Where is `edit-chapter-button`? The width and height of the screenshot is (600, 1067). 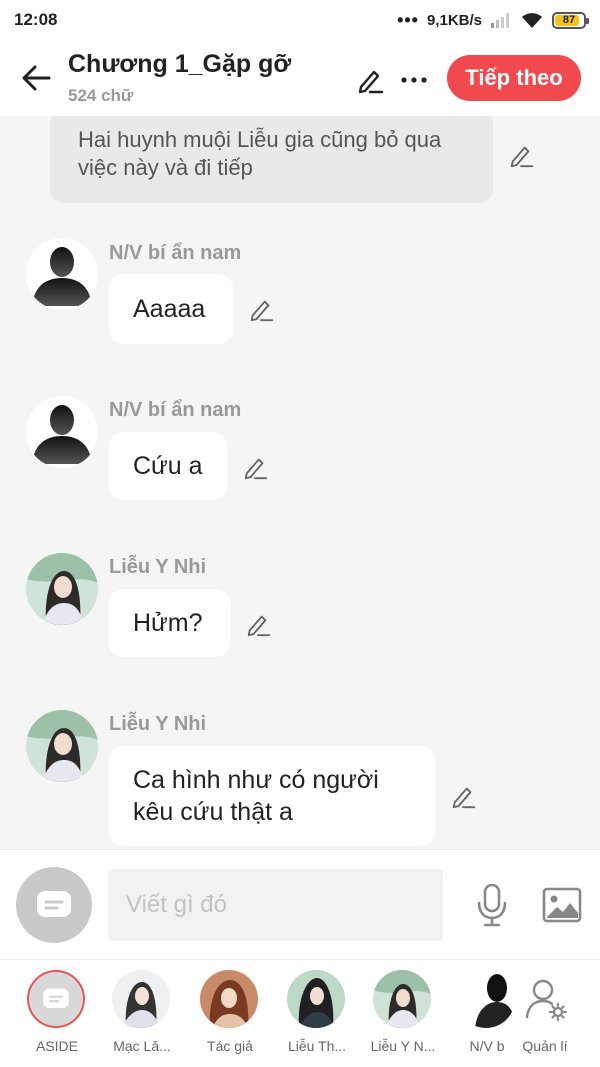 edit-chapter-button is located at coordinates (370, 80).